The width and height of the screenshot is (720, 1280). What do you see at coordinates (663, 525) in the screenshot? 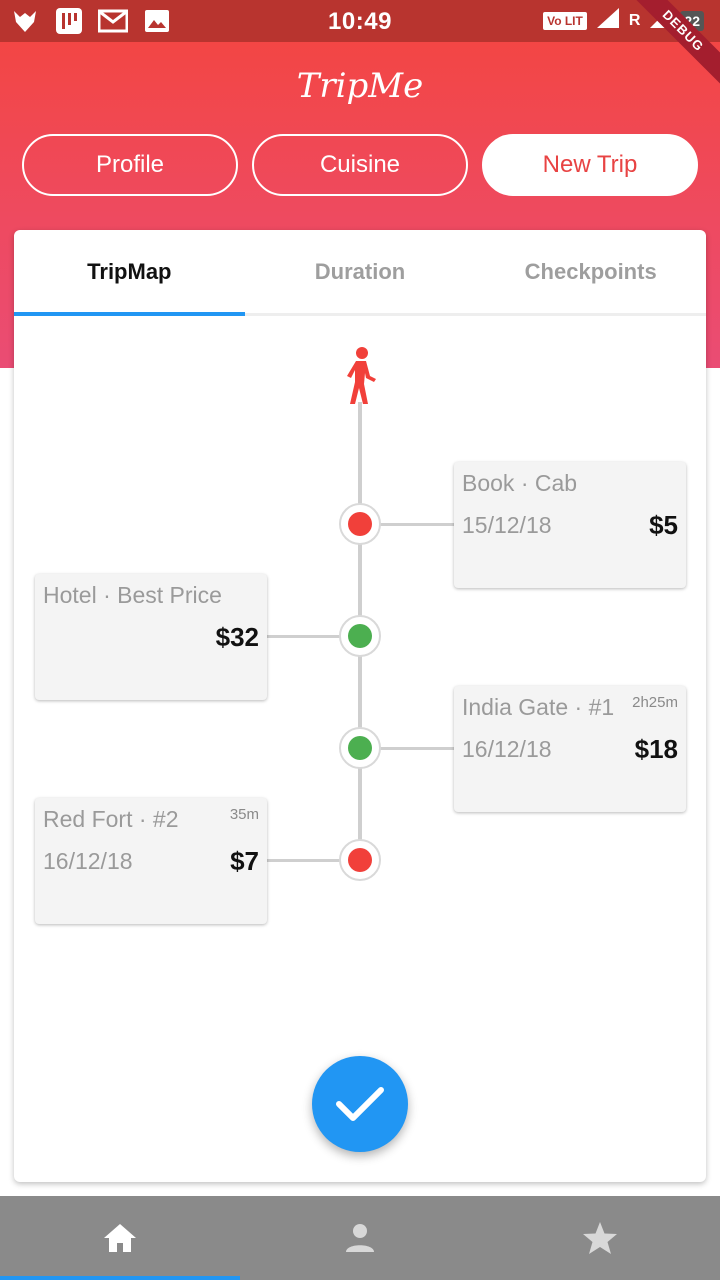
I see `checkpoint-price: $5` at bounding box center [663, 525].